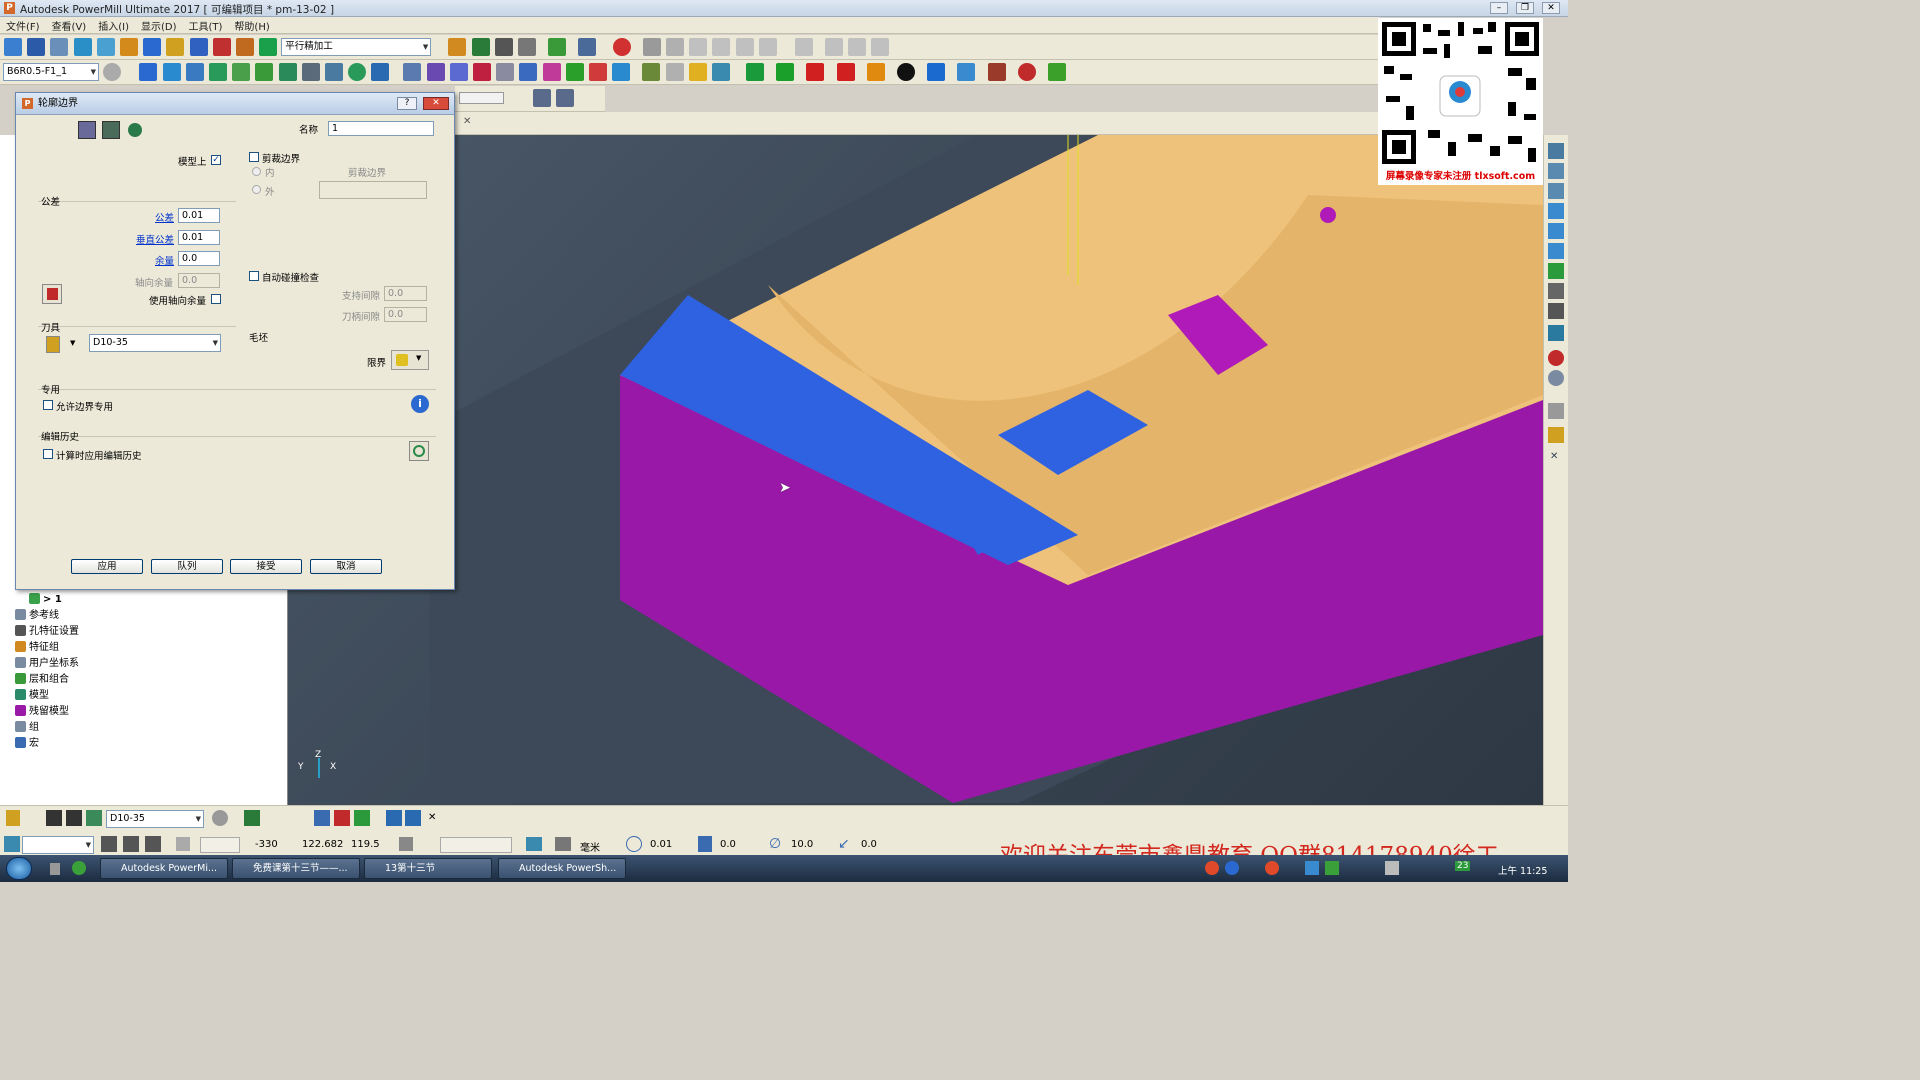 The image size is (1920, 1080). Describe the element at coordinates (1556, 333) in the screenshot. I see `render-icon` at that location.